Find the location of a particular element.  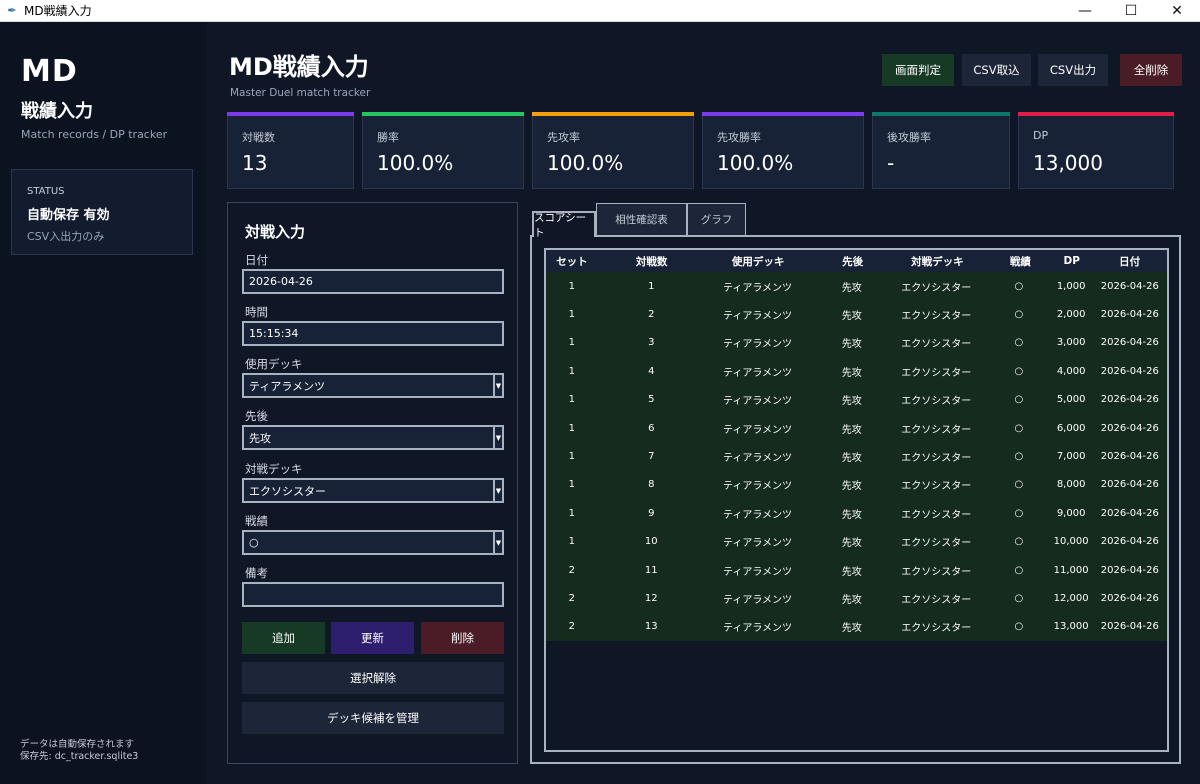

date-label: 日付 is located at coordinates (256, 260).